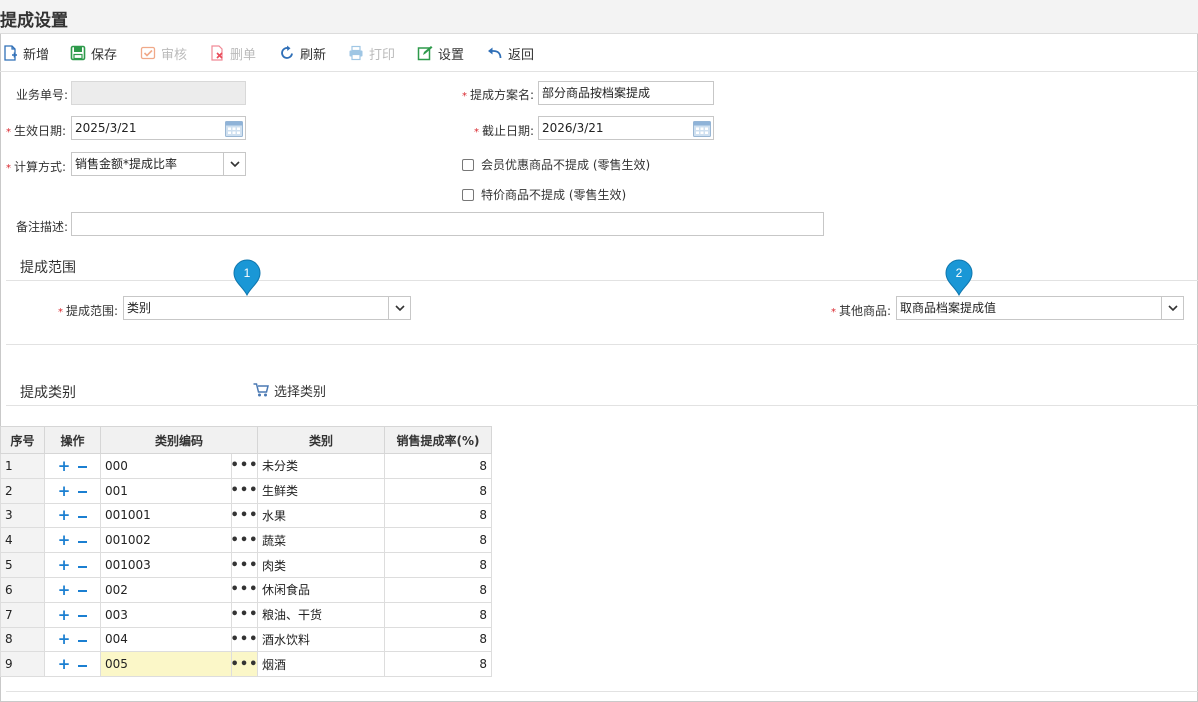  Describe the element at coordinates (626, 128) in the screenshot. I see `end-date-input: 2026/3/21` at that location.